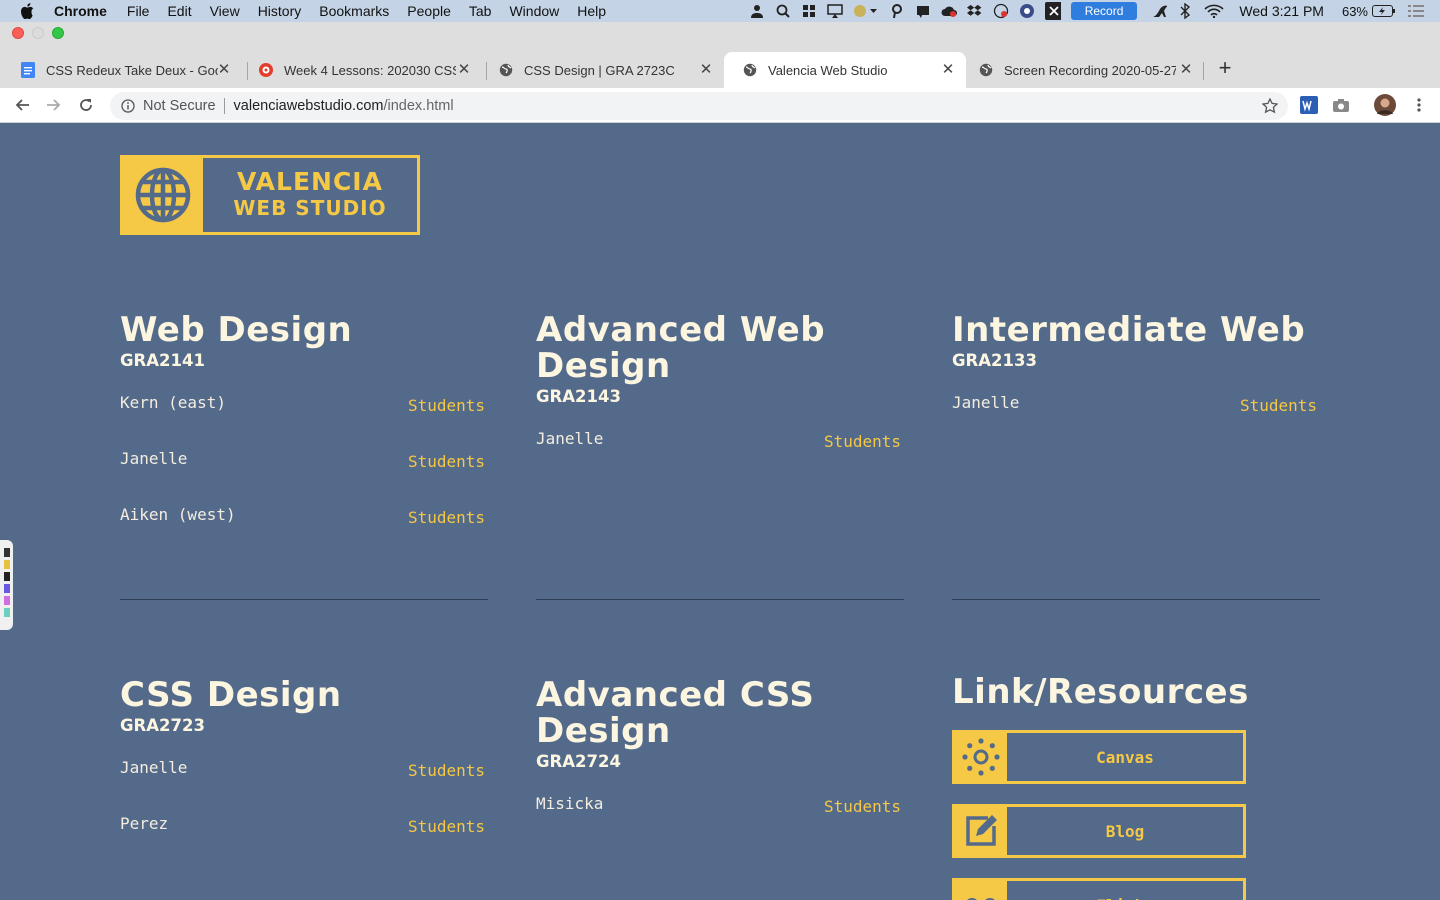 The width and height of the screenshot is (1440, 900). What do you see at coordinates (1309, 105) in the screenshot?
I see `word-extension-icon` at bounding box center [1309, 105].